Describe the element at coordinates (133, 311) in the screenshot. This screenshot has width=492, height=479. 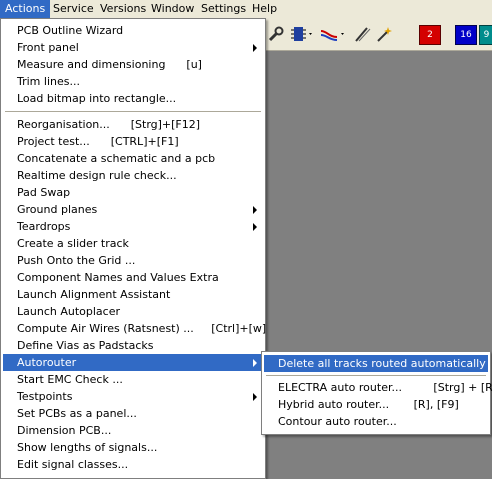
I see `menu-item-autoplacer: Launch Autoplacer` at that location.